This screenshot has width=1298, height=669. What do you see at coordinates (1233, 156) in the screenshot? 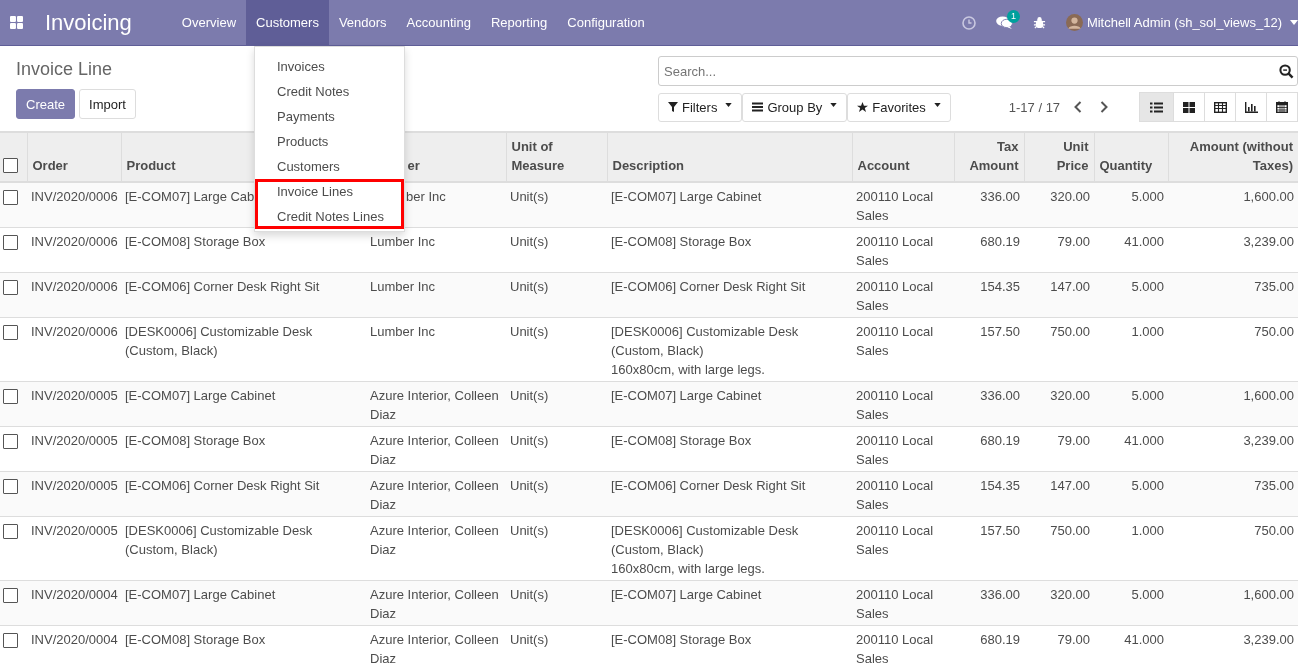
I see `column-header: Amount (without Taxes)` at bounding box center [1233, 156].